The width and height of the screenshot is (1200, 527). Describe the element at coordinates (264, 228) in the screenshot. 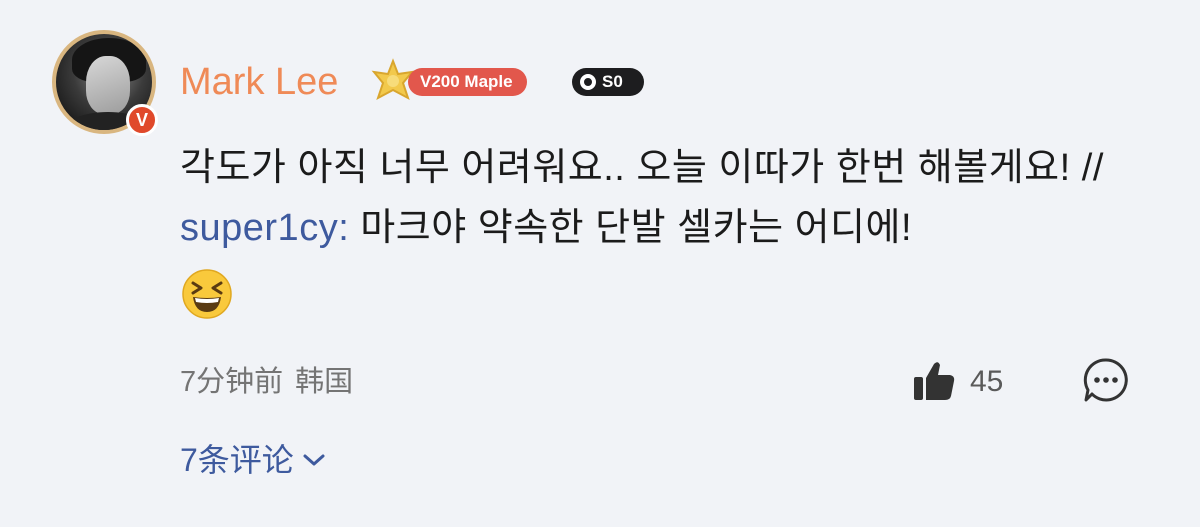

I see `mention-link: super1cy:` at that location.